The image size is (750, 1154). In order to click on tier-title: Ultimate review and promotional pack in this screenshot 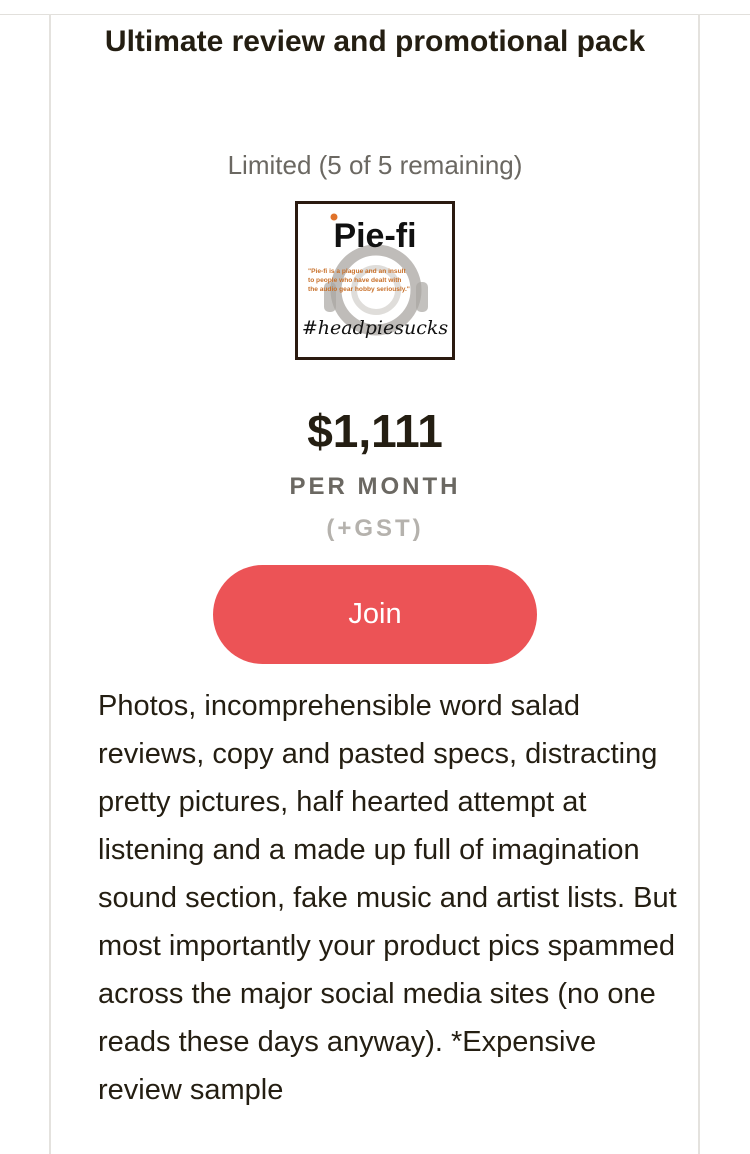, I will do `click(375, 41)`.